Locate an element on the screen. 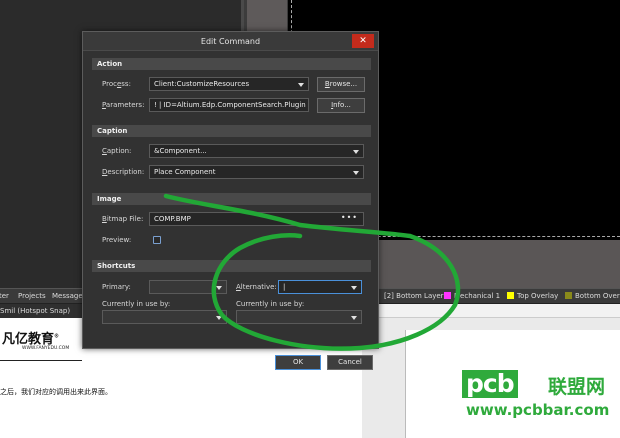 Image resolution: width=620 pixels, height=438 pixels. watermark-brand: pcb is located at coordinates (490, 384).